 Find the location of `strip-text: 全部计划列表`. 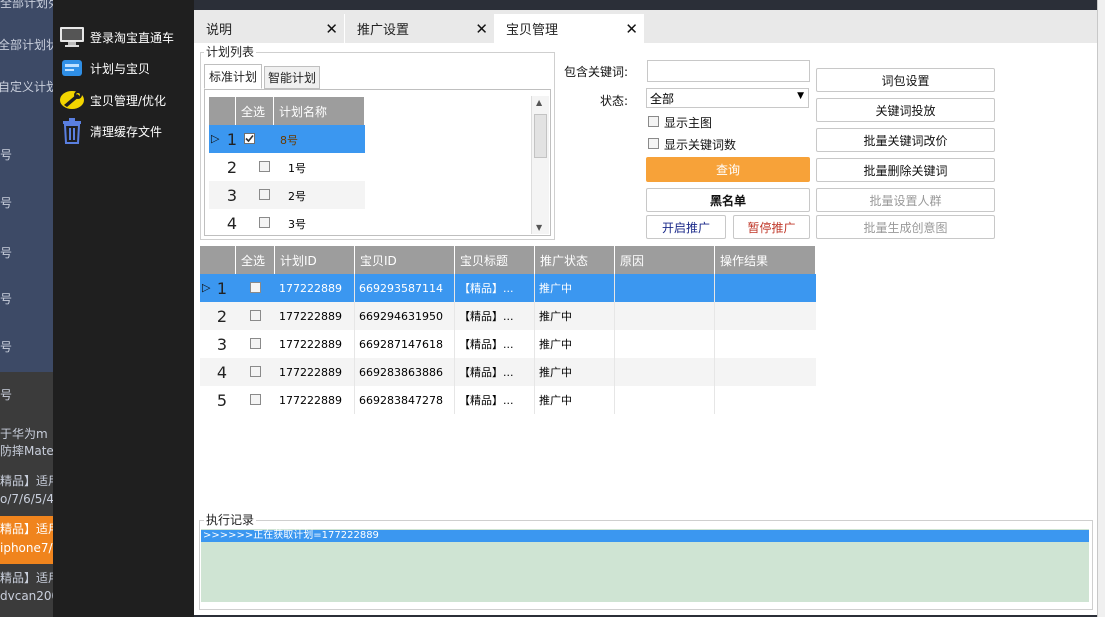

strip-text: 全部计划列表 is located at coordinates (26, 5).